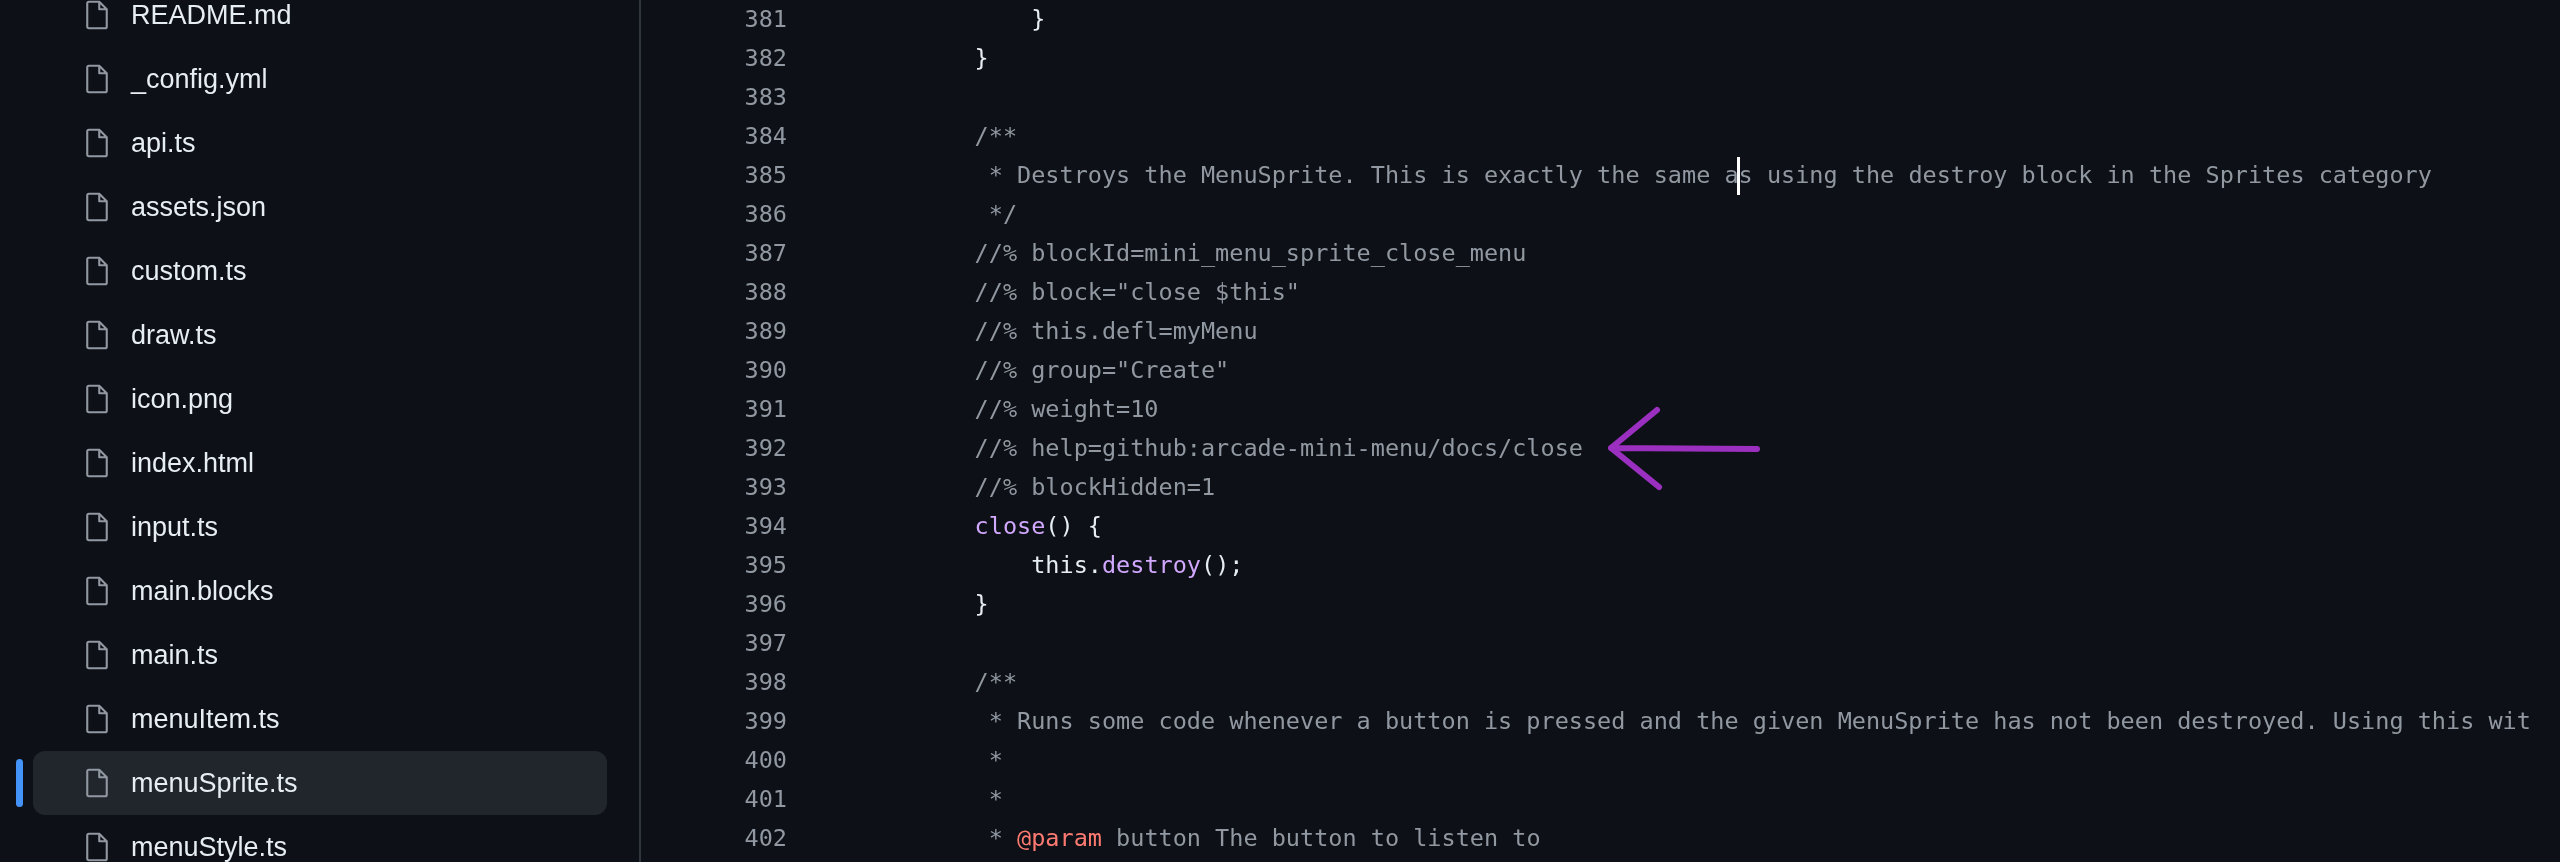  What do you see at coordinates (765, 604) in the screenshot?
I see `line-number: 396` at bounding box center [765, 604].